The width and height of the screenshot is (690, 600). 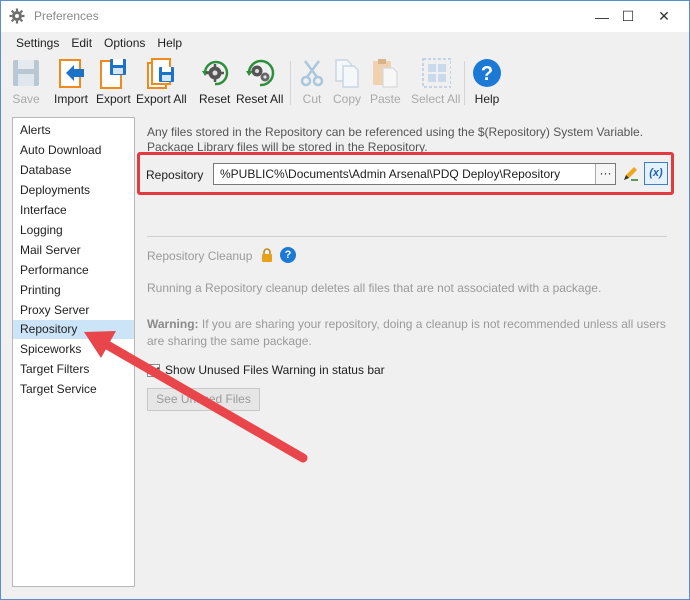 I want to click on save-icon, so click(x=26, y=73).